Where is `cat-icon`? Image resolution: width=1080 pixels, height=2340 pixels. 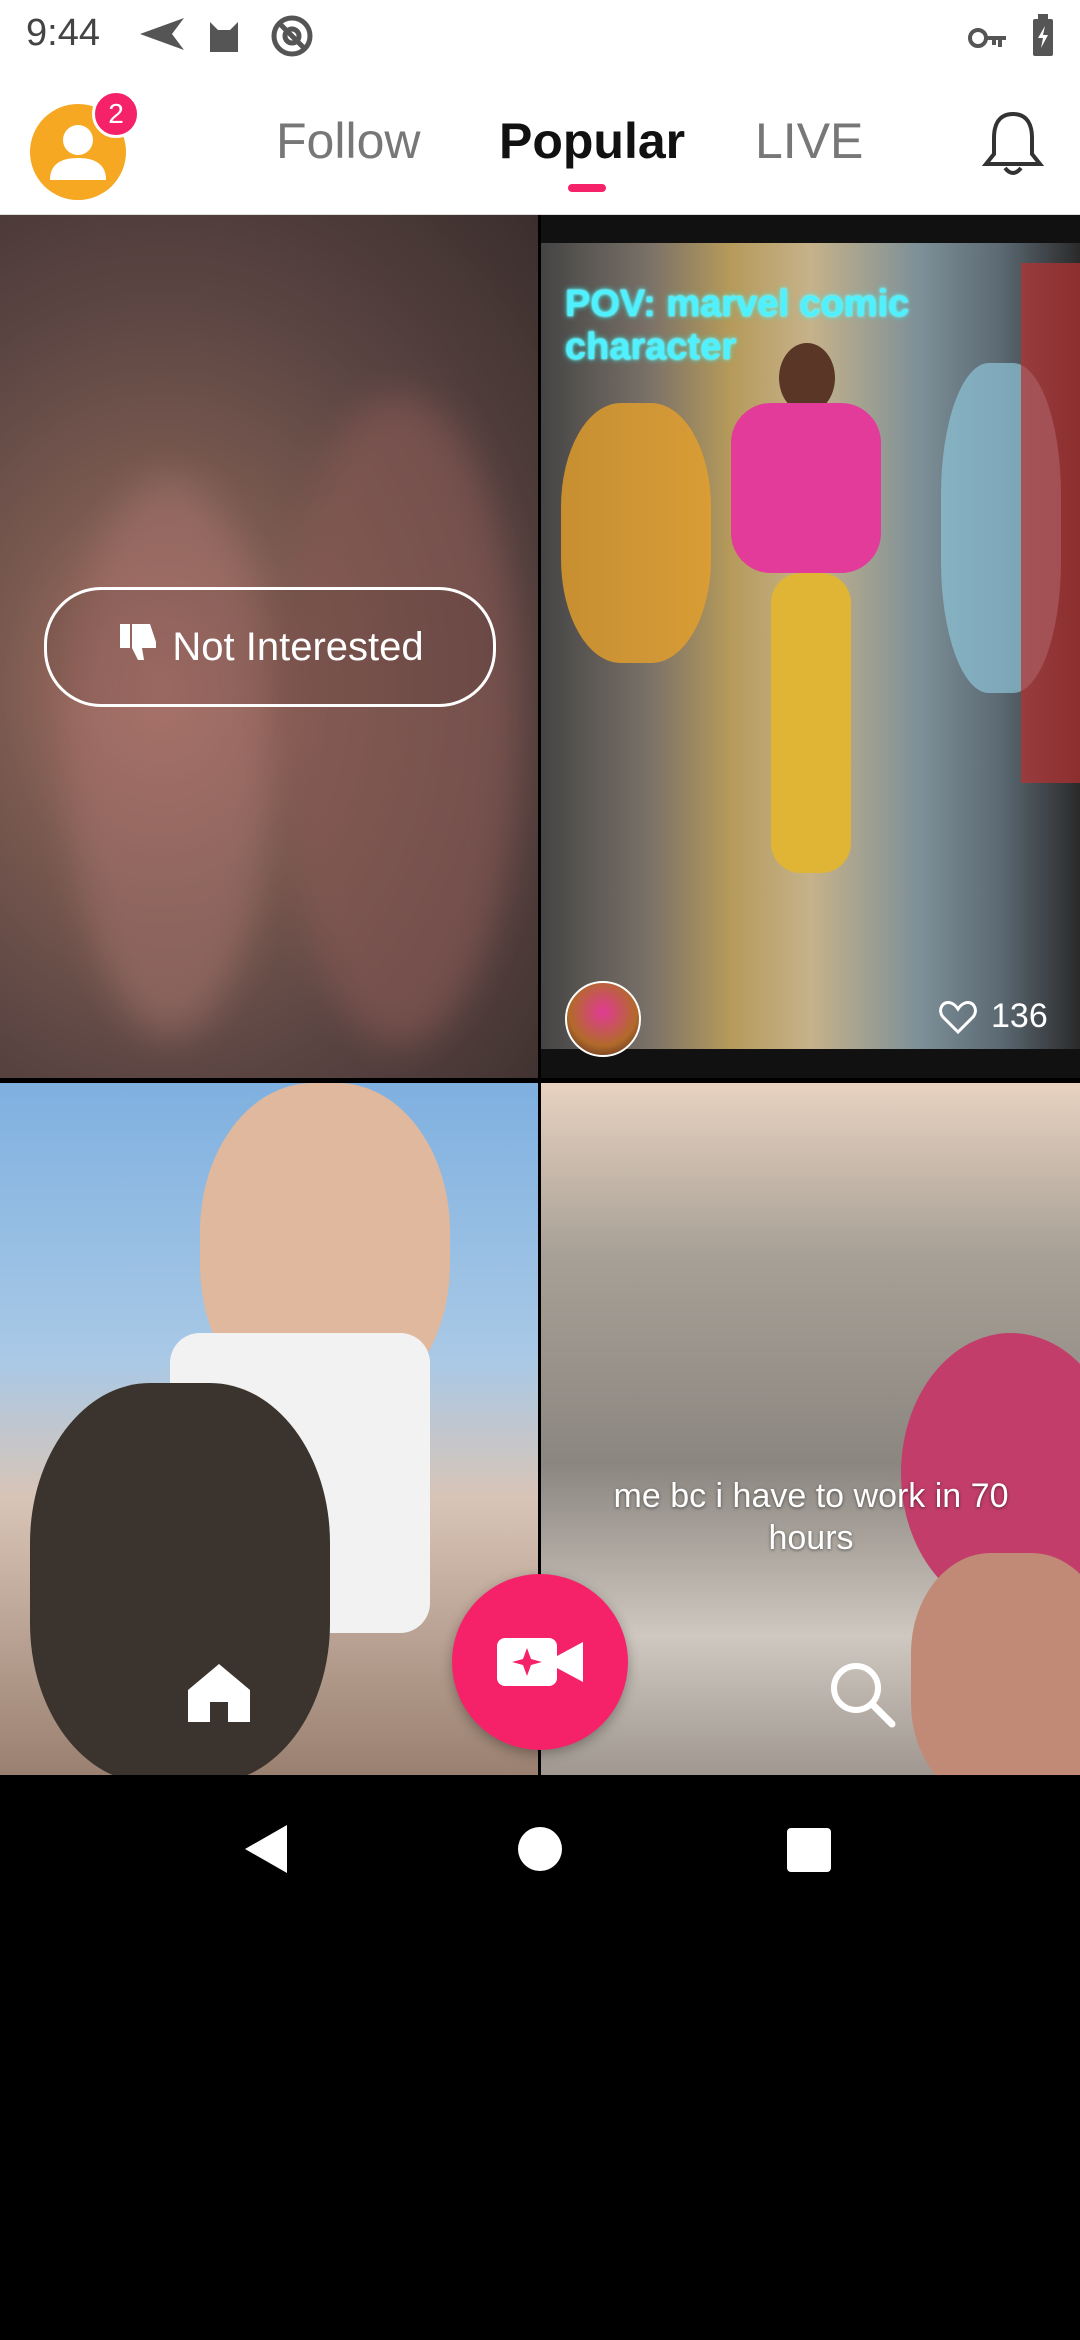 cat-icon is located at coordinates (224, 39).